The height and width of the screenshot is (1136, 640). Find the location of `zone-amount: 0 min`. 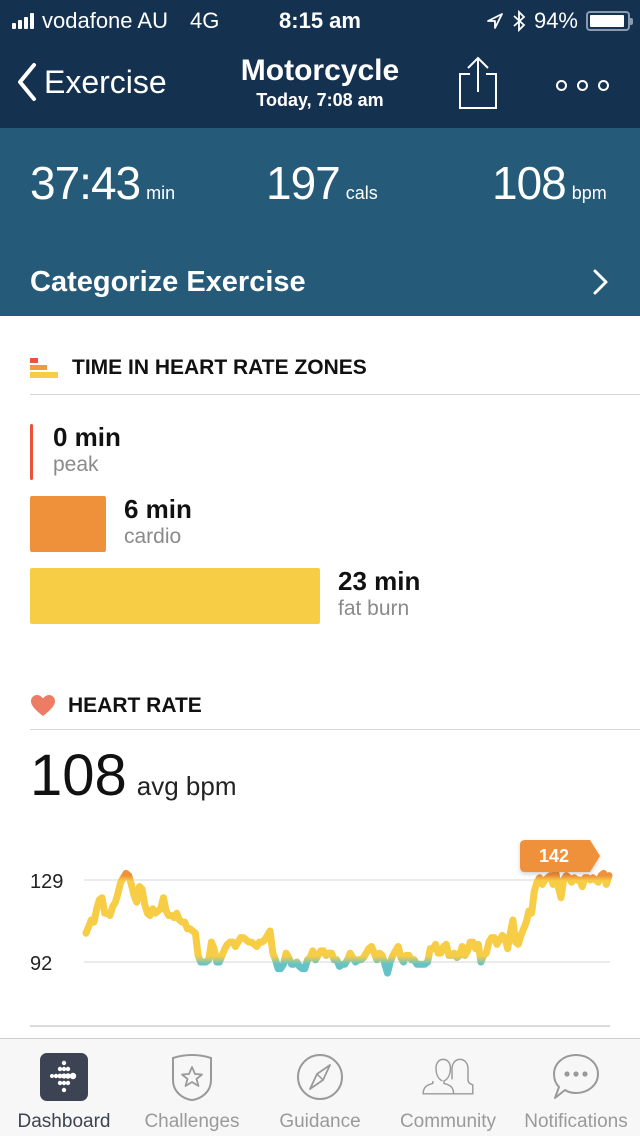

zone-amount: 0 min is located at coordinates (87, 437).